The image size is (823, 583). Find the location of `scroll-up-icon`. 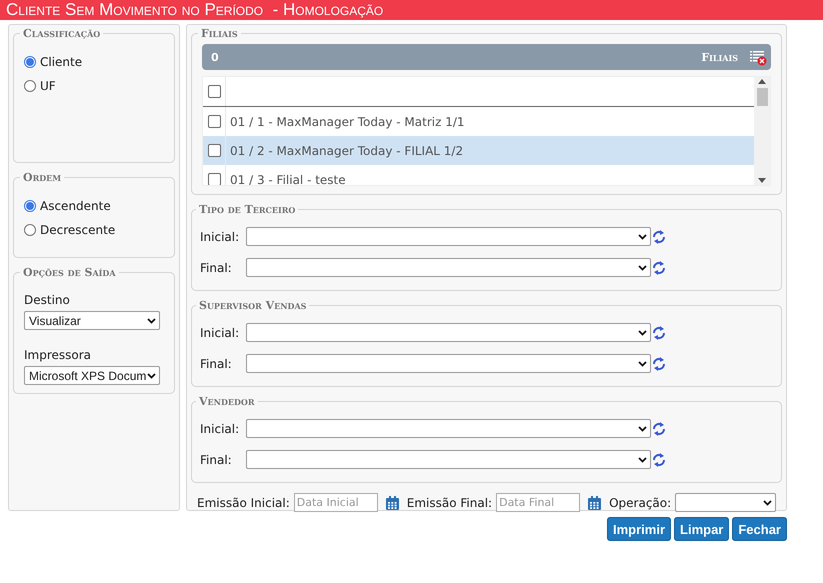

scroll-up-icon is located at coordinates (762, 81).